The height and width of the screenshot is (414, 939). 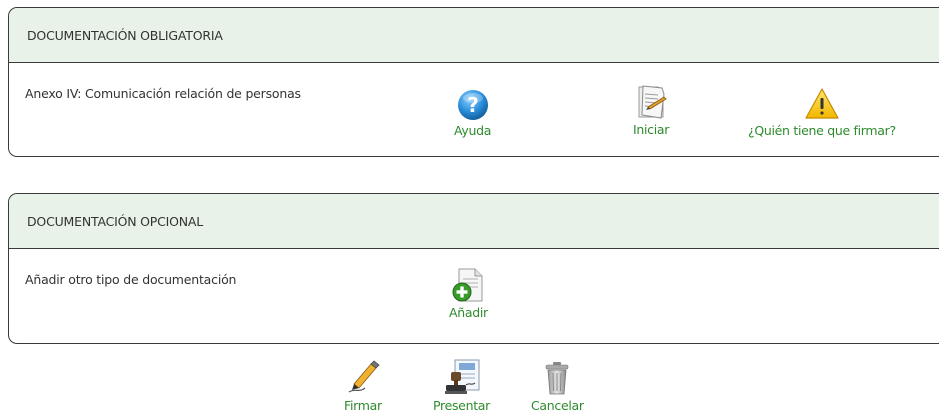 I want to click on stamp-icon, so click(x=461, y=376).